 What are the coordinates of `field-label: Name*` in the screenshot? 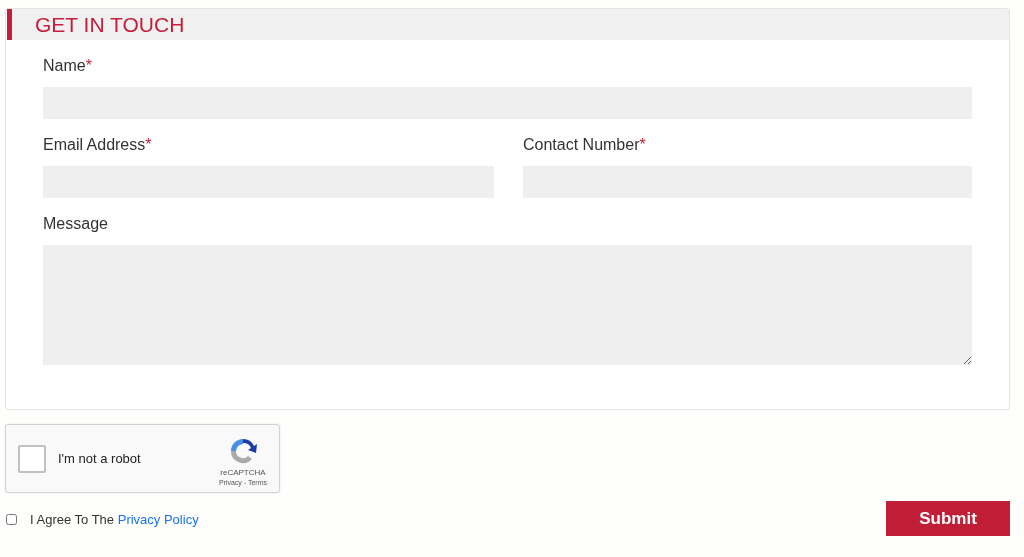 It's located at (68, 66).